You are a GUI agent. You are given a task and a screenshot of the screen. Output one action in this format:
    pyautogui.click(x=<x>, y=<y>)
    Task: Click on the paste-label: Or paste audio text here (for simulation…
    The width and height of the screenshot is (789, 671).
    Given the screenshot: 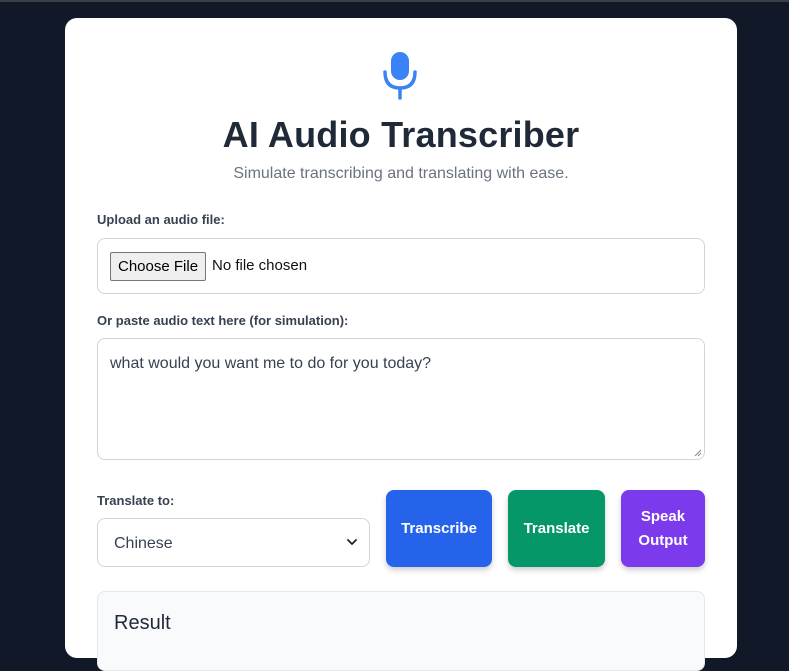 What is the action you would take?
    pyautogui.click(x=223, y=320)
    